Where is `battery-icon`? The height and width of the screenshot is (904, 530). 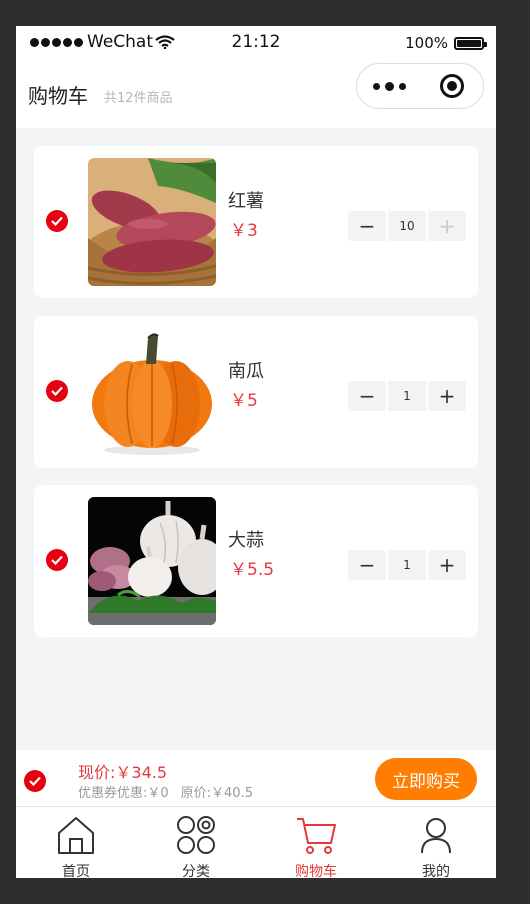
battery-icon is located at coordinates (470, 43).